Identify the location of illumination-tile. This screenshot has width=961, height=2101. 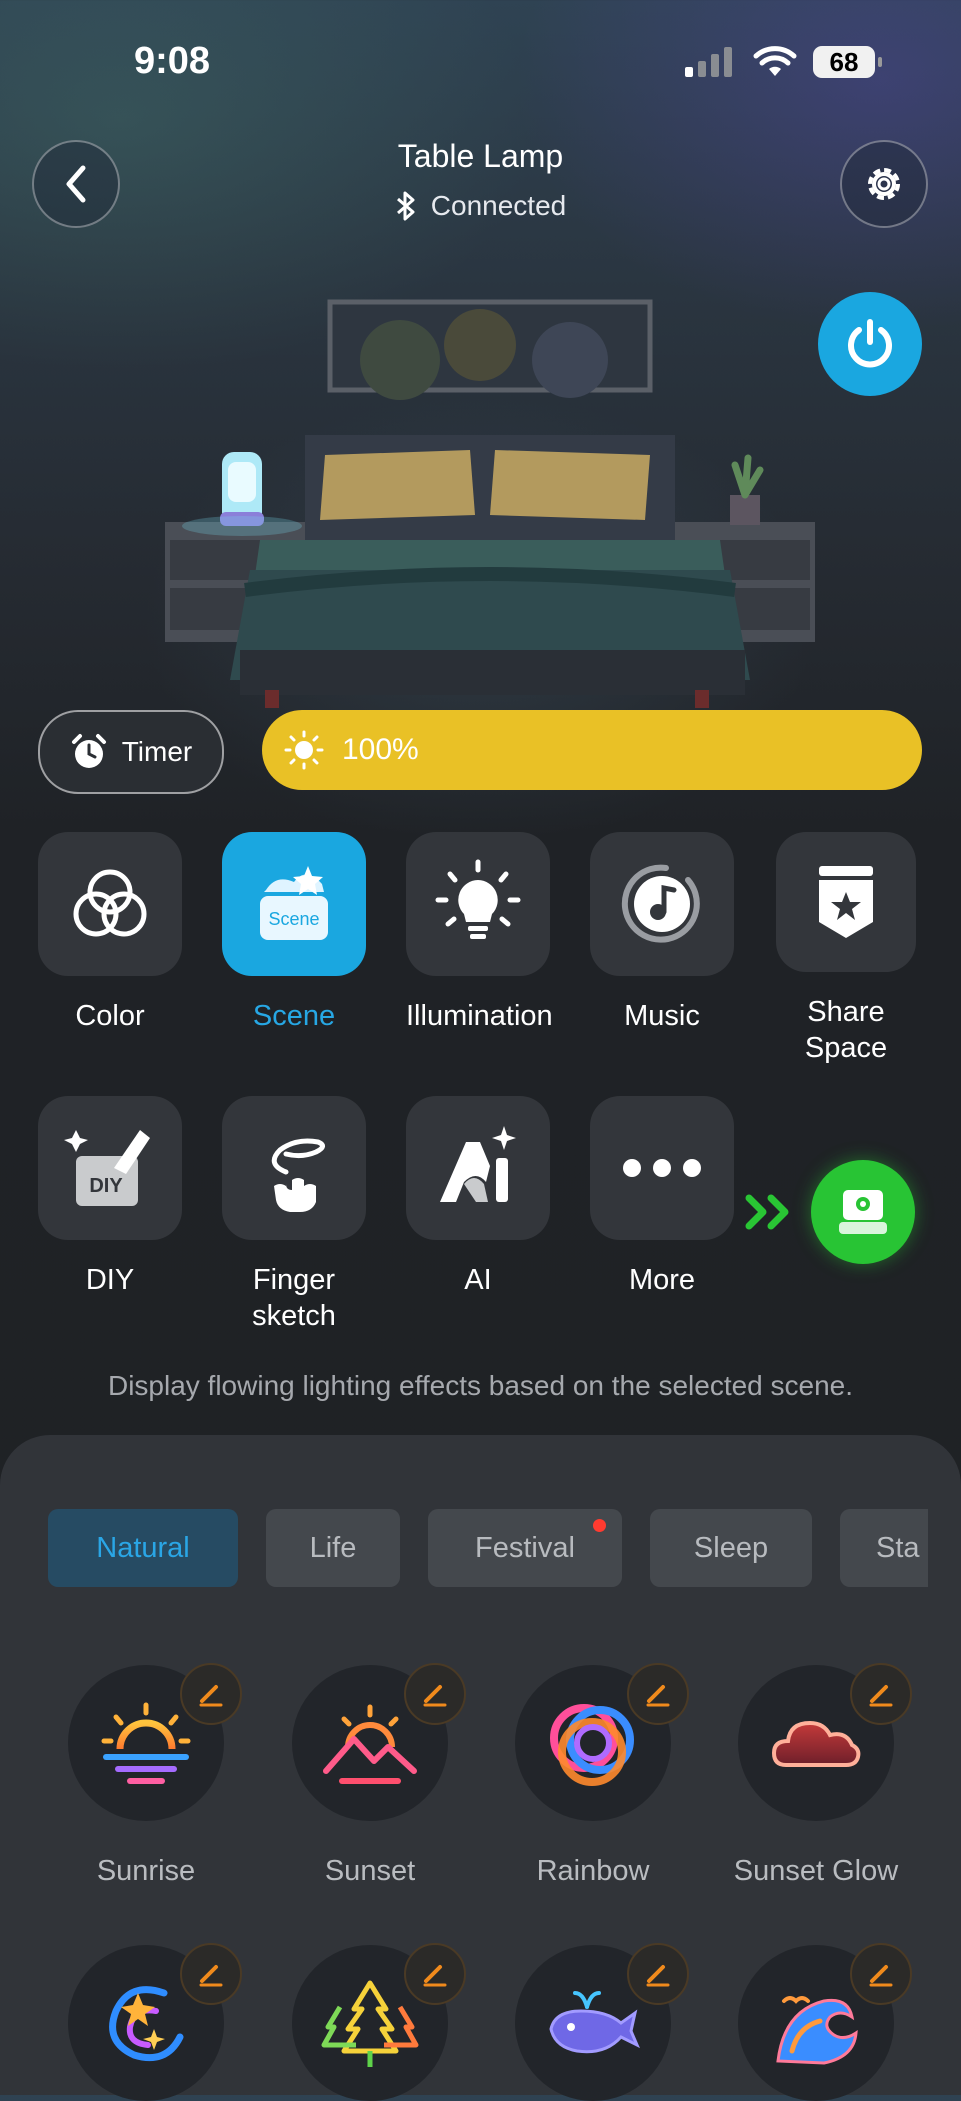
(478, 904).